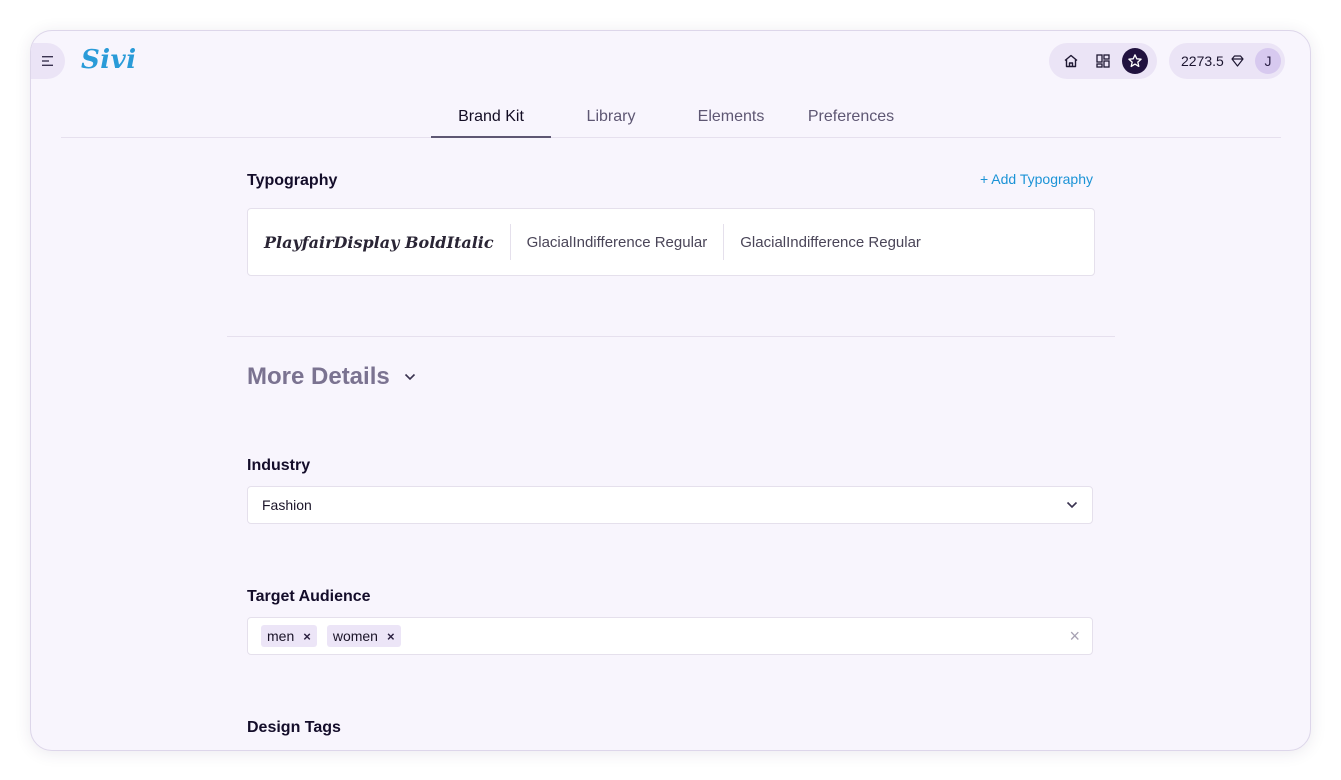  I want to click on tab-preferences: Preferences, so click(851, 117).